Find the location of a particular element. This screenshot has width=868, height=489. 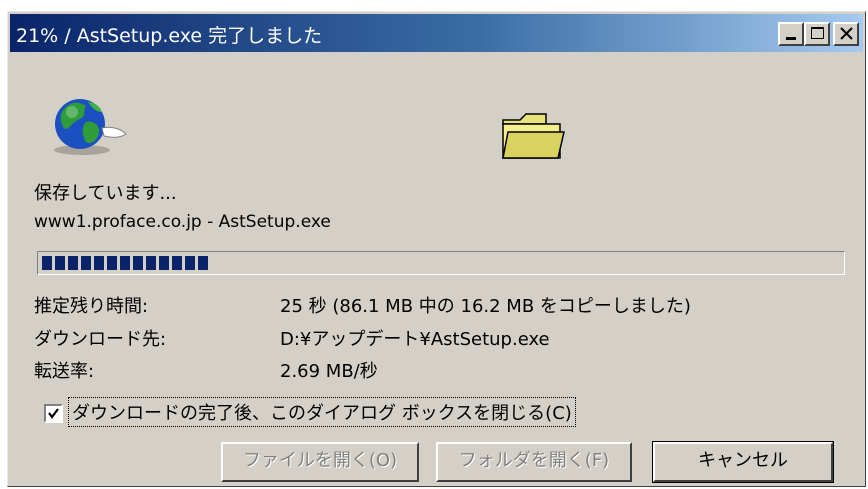

open-folder-button: フォルダを開く(F) is located at coordinates (534, 462).